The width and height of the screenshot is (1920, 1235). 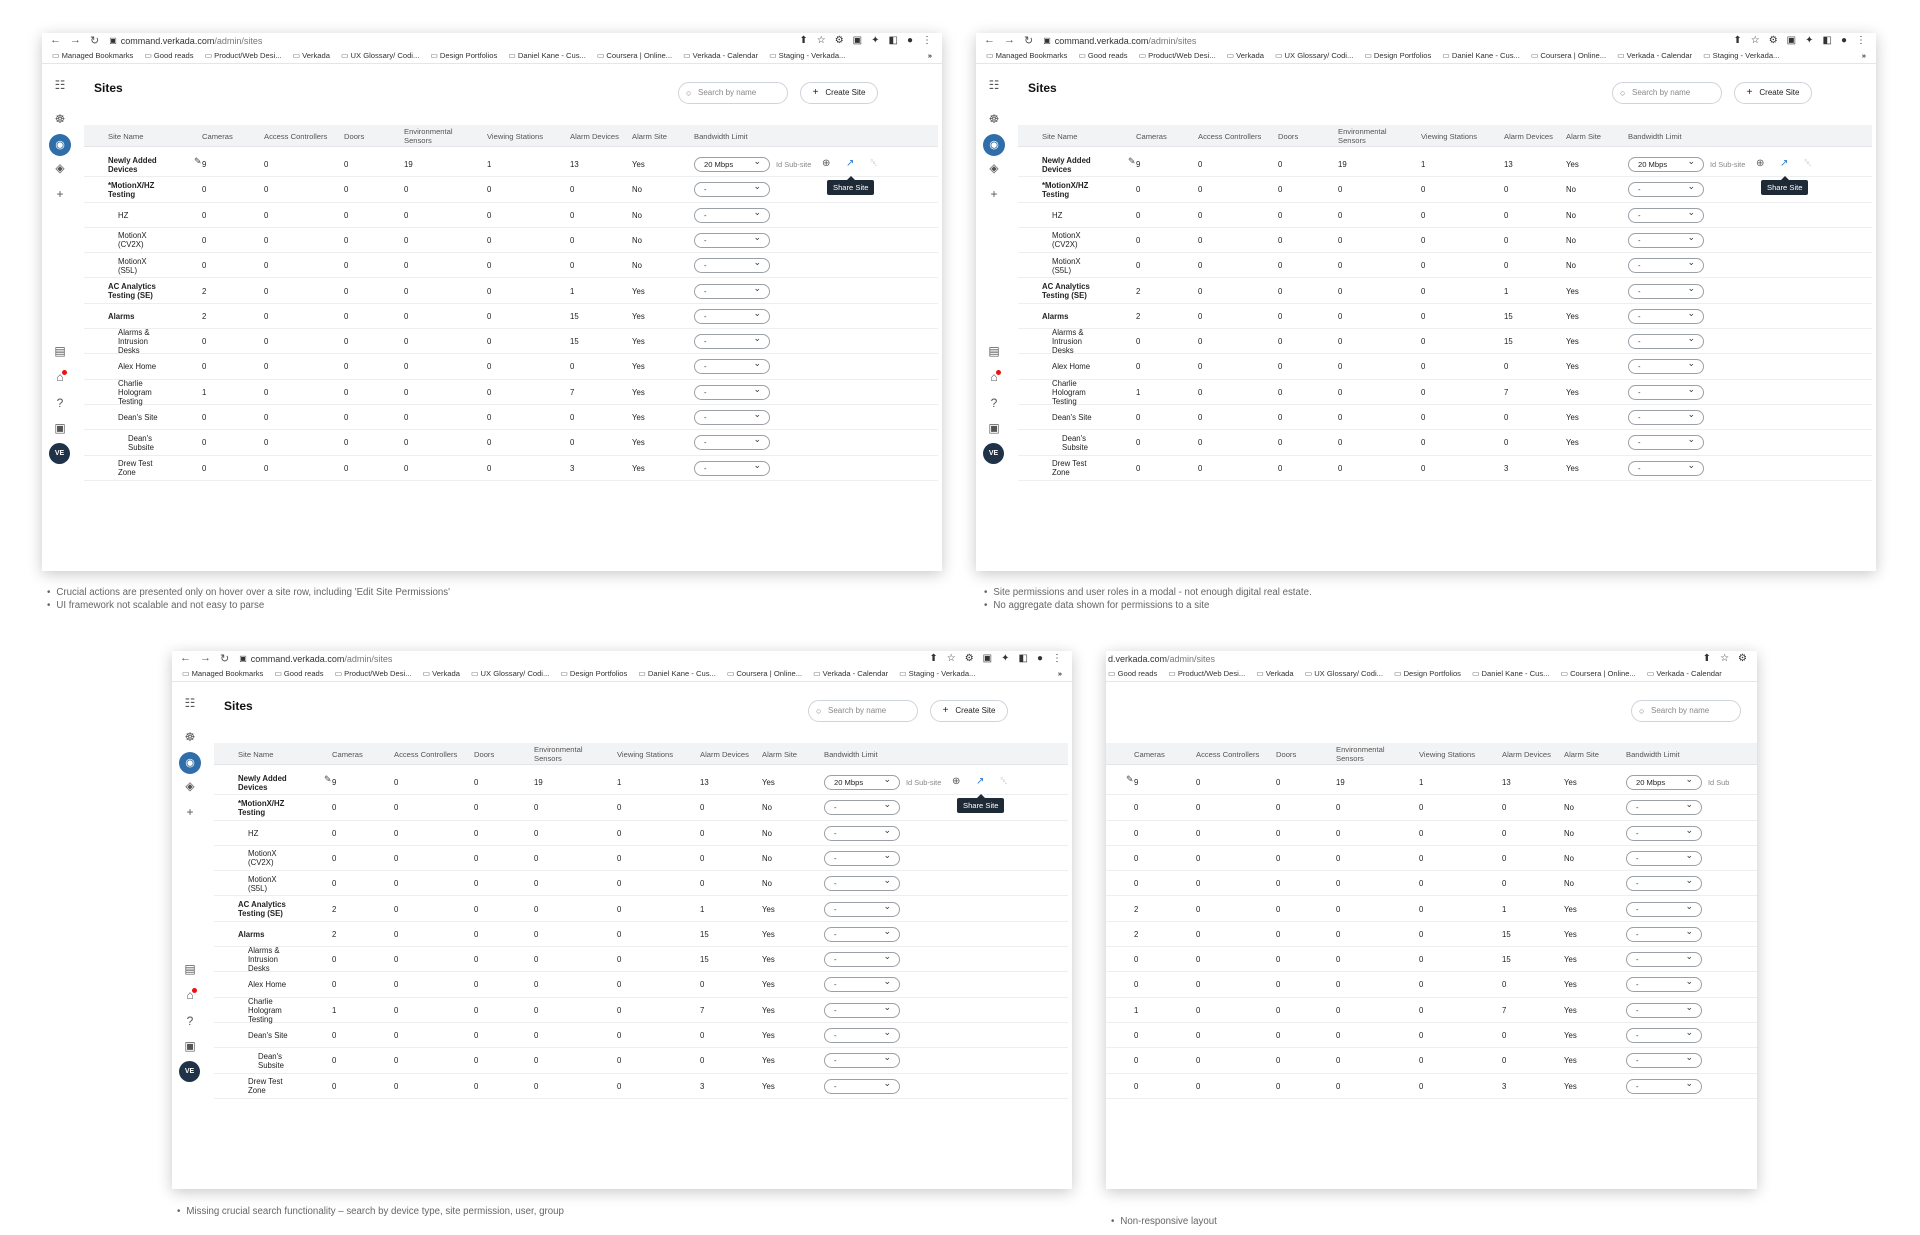 I want to click on table-row: MotionX (CV2X) 0 0 0 0 0 0 No -, so click(x=511, y=241).